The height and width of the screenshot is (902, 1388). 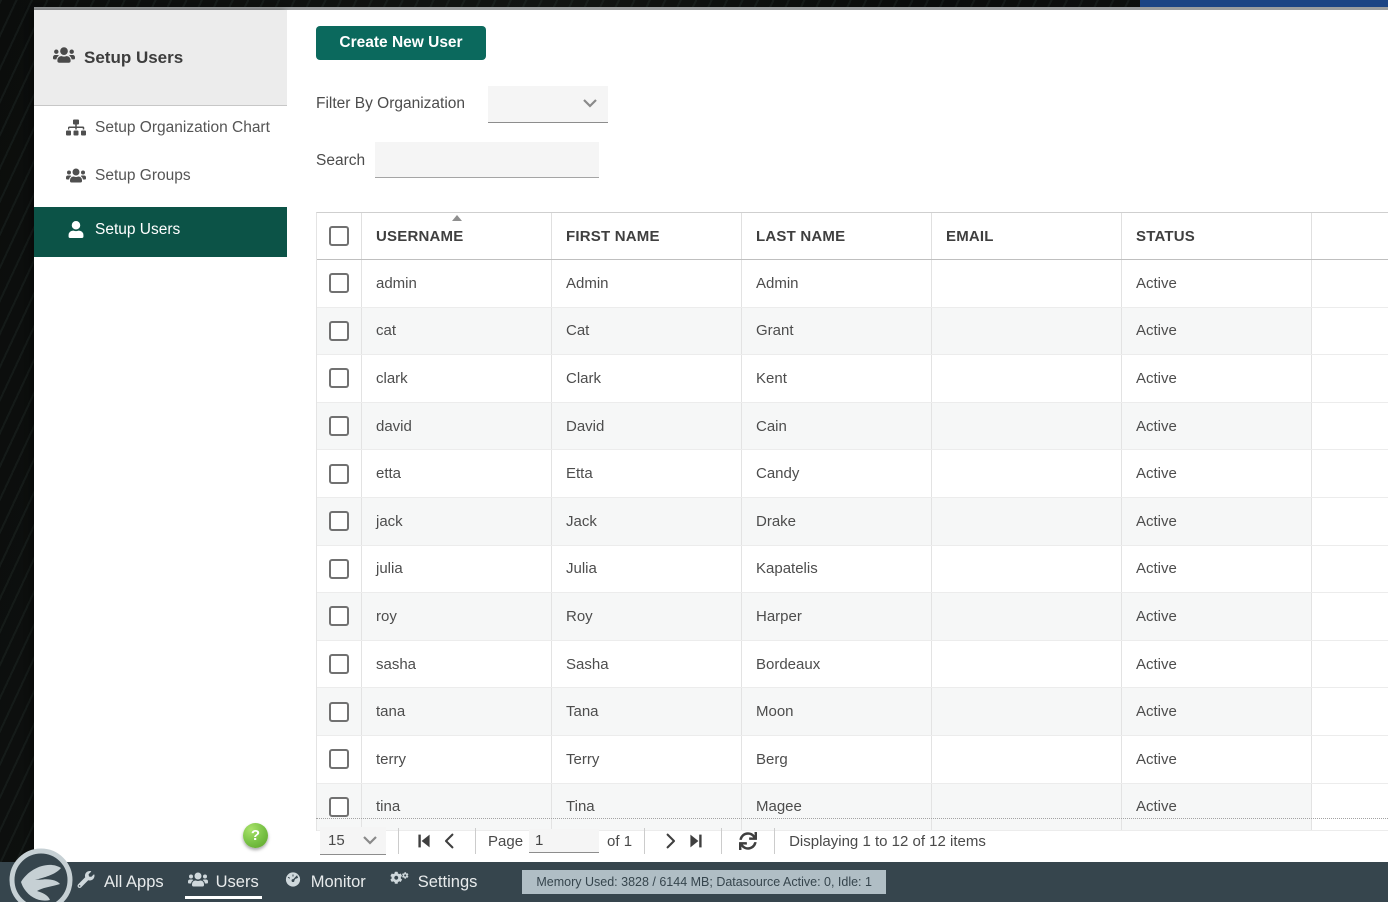 I want to click on table-row: sasha Sasha Bordeaux Active, so click(x=852, y=664).